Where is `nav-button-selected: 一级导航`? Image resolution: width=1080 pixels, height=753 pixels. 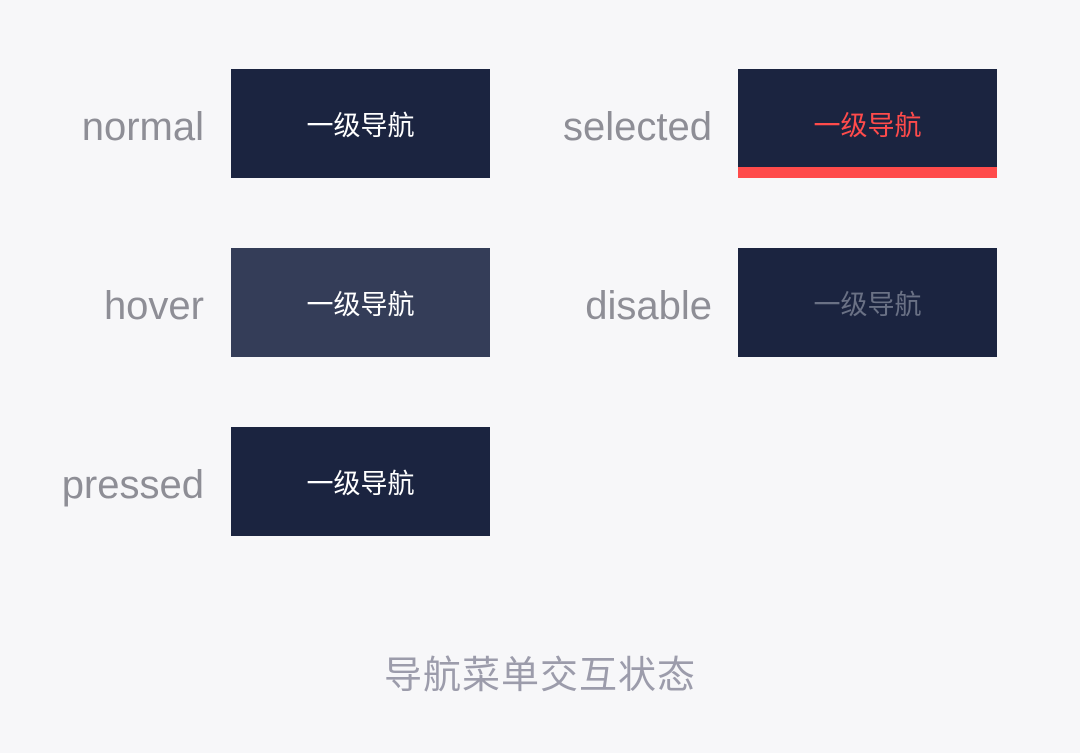 nav-button-selected: 一级导航 is located at coordinates (867, 123).